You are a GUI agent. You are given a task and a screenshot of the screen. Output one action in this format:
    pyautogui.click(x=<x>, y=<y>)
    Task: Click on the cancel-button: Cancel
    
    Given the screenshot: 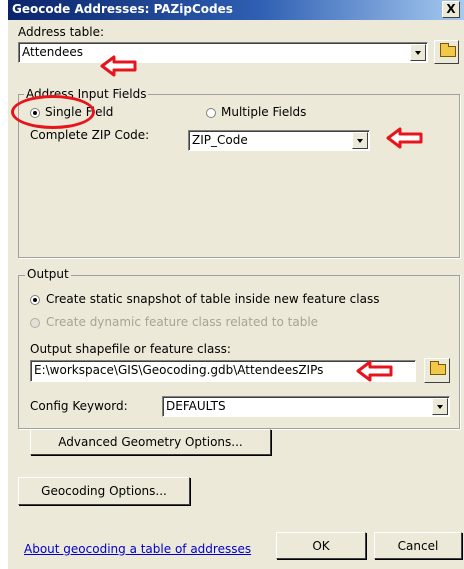 What is the action you would take?
    pyautogui.click(x=418, y=545)
    